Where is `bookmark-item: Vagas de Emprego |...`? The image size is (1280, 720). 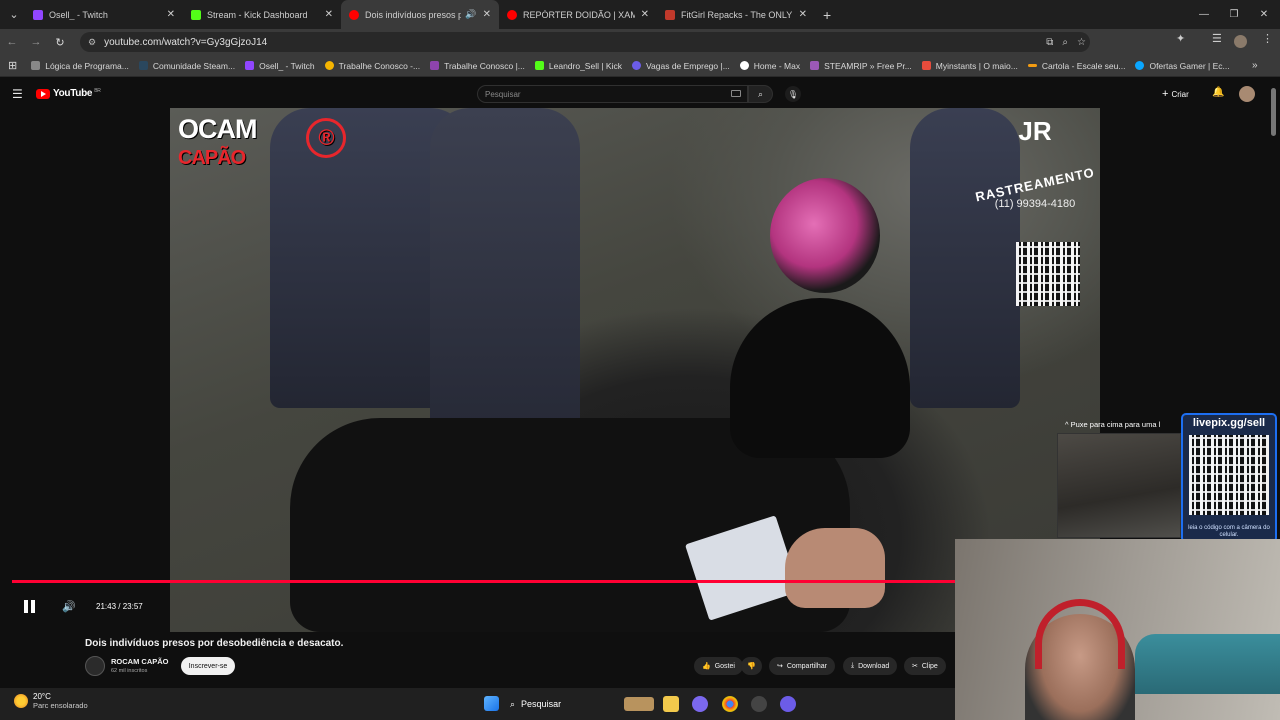
bookmark-item: Vagas de Emprego |... is located at coordinates (680, 66).